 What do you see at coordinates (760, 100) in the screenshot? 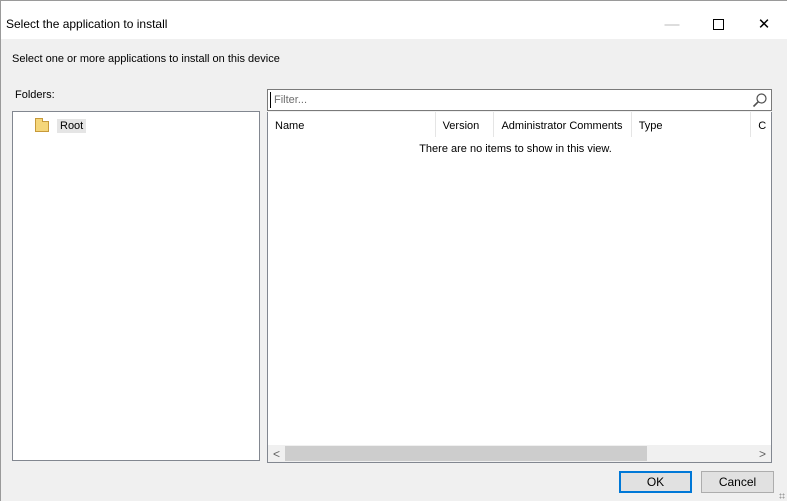
I see `search-icon` at bounding box center [760, 100].